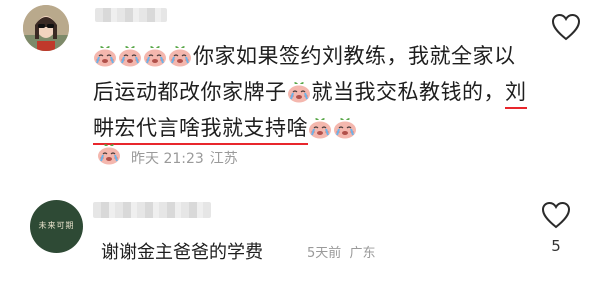 The width and height of the screenshot is (605, 281). Describe the element at coordinates (324, 253) in the screenshot. I see `comment-time: 5天前` at that location.